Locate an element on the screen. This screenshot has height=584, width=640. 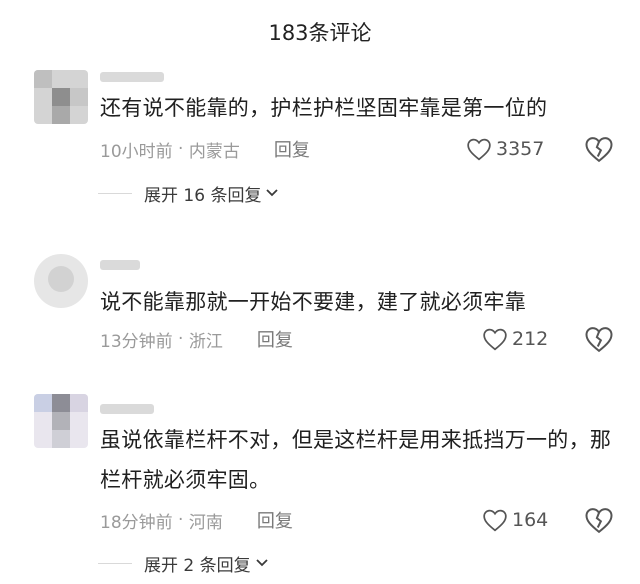
expand-replies-button: 展开 2 条回复 is located at coordinates (183, 563).